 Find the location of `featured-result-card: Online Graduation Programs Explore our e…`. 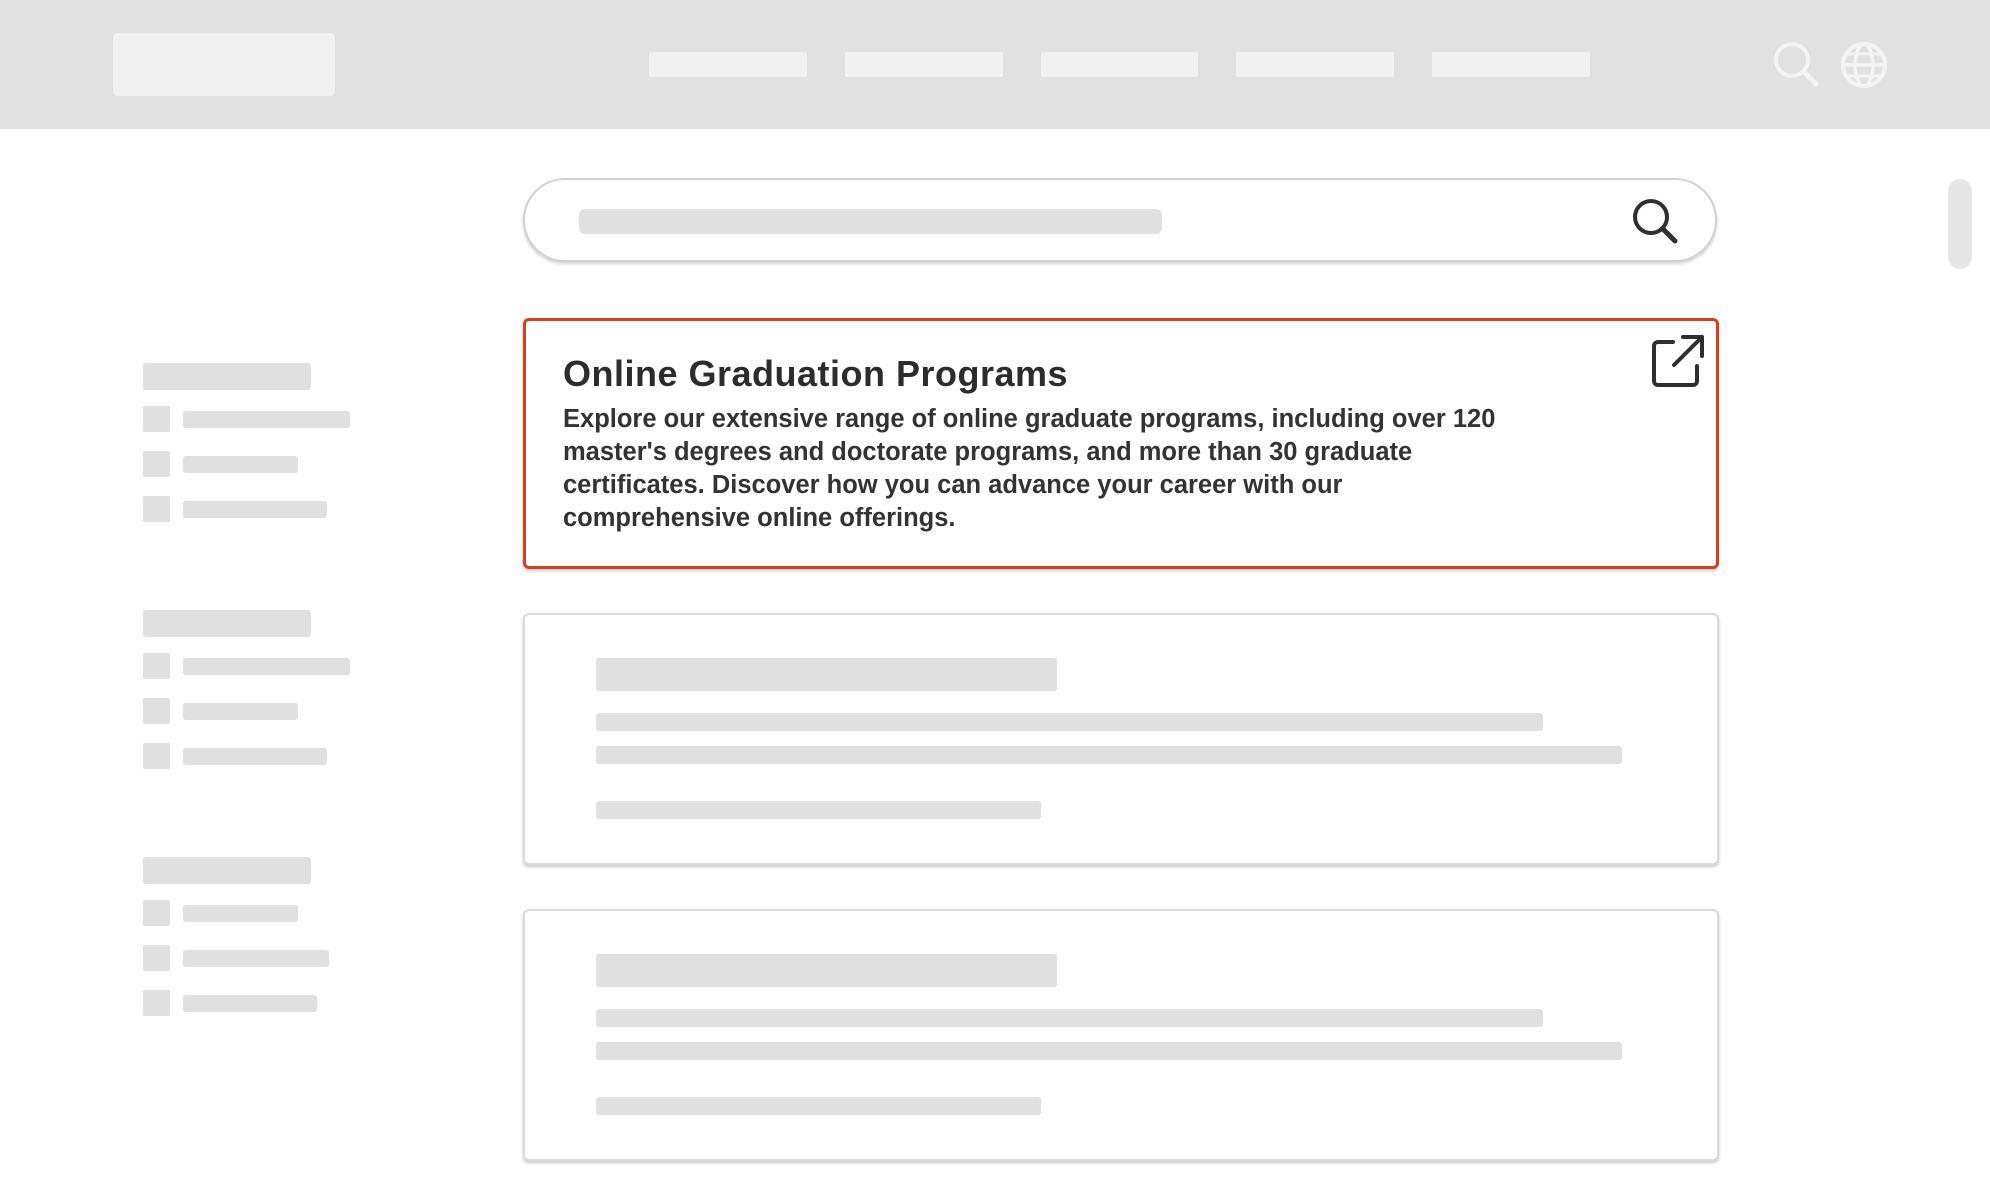

featured-result-card: Online Graduation Programs Explore our e… is located at coordinates (1121, 443).